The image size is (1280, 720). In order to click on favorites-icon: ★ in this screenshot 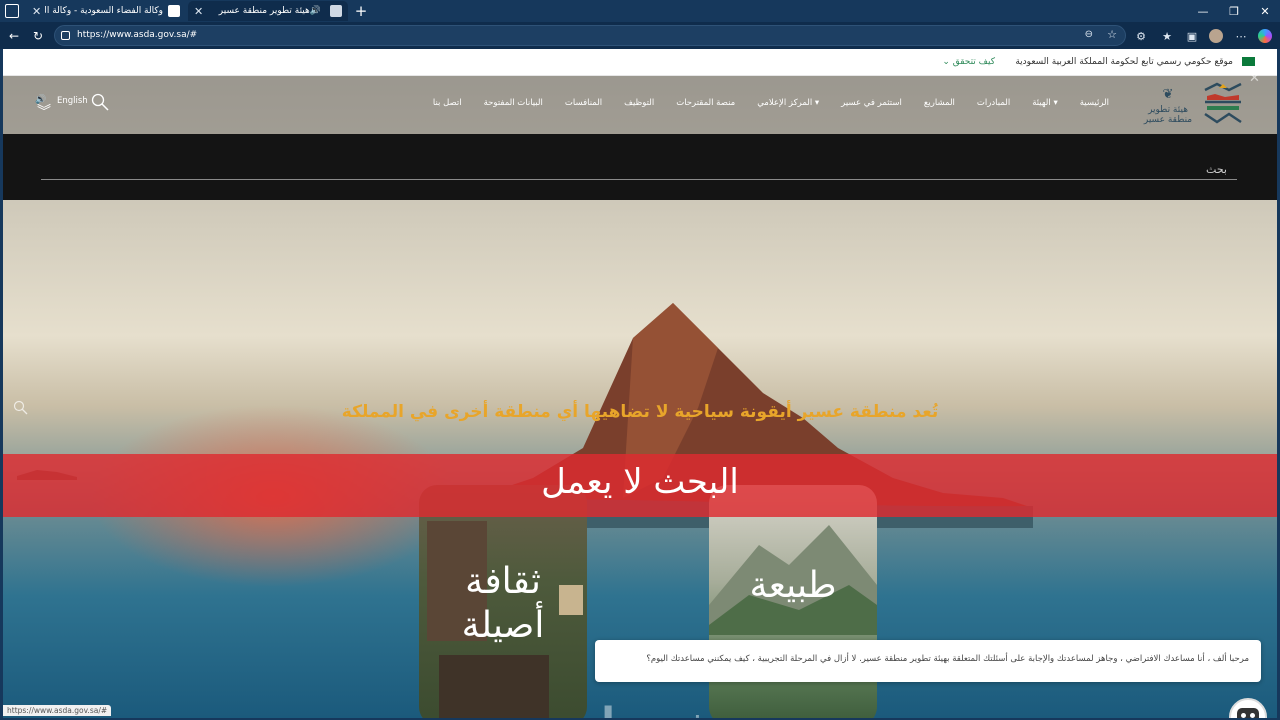, I will do `click(1167, 36)`.